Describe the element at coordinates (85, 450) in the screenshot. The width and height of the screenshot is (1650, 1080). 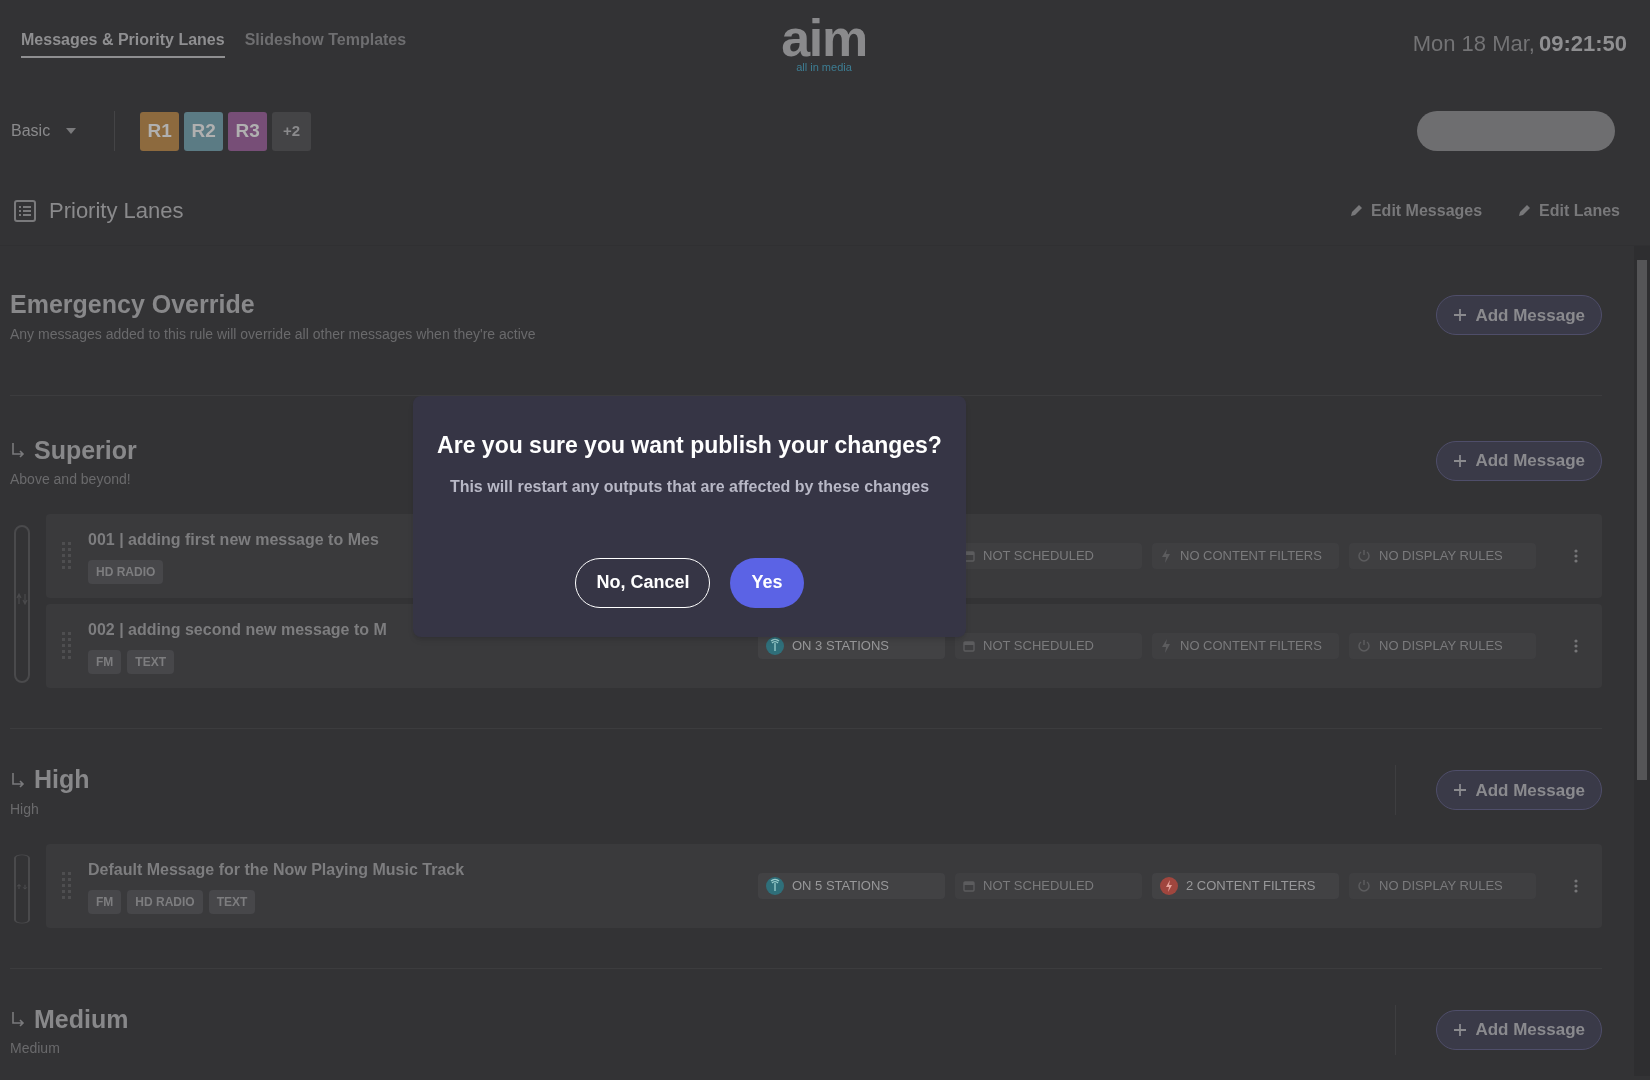
I see `lane-title: Superior` at that location.